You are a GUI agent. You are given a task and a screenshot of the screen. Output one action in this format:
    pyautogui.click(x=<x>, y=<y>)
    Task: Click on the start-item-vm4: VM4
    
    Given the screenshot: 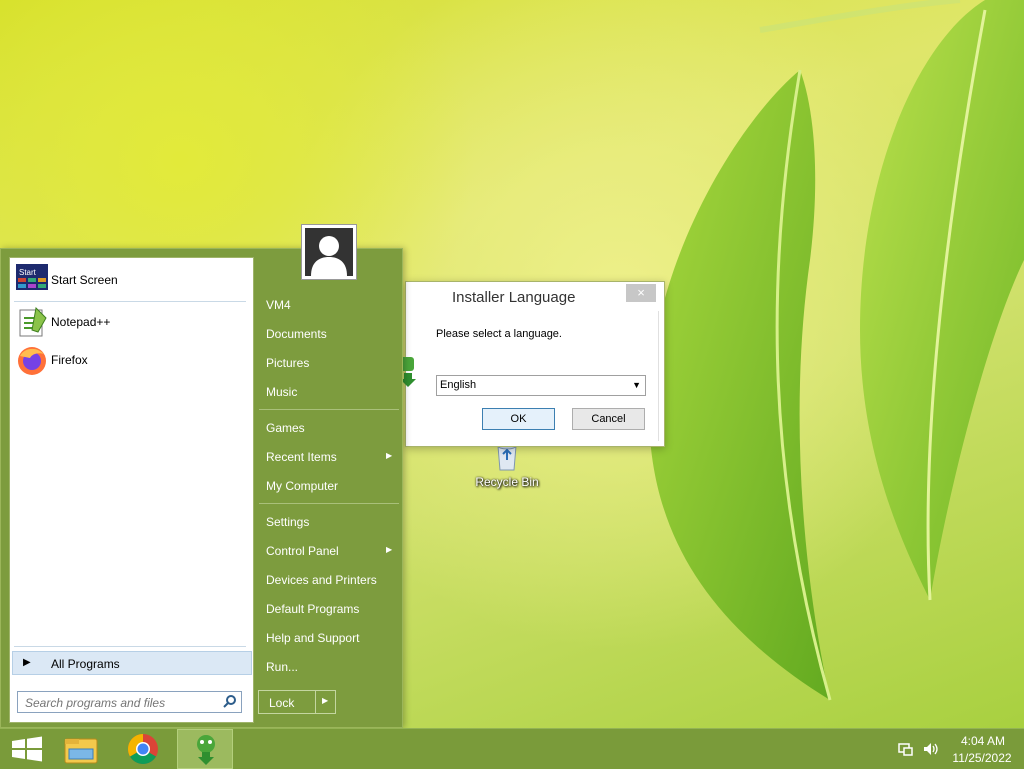 What is the action you would take?
    pyautogui.click(x=278, y=305)
    